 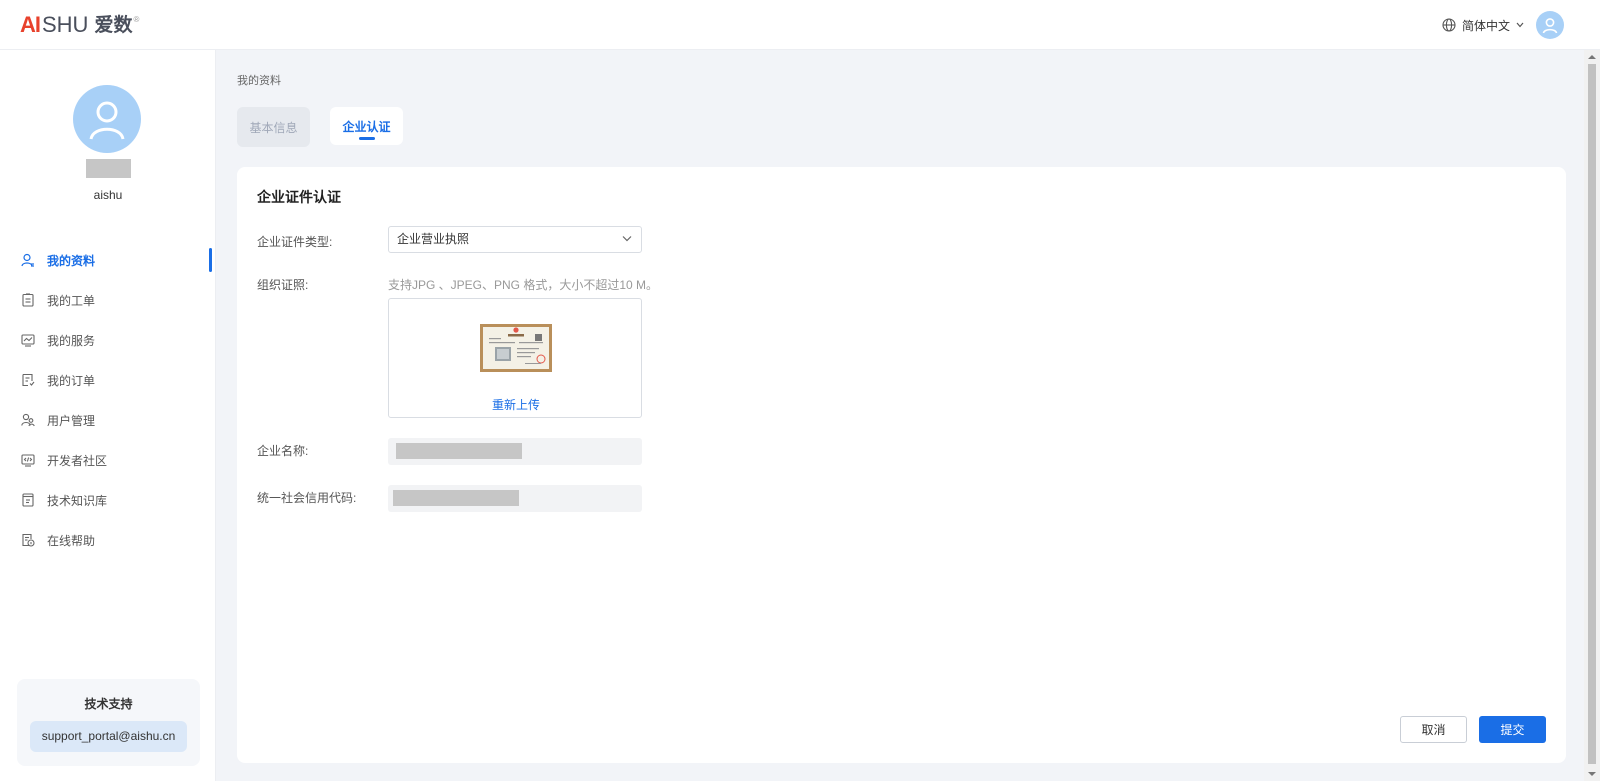 I want to click on scroll-up-arrow-icon, so click(x=1592, y=57).